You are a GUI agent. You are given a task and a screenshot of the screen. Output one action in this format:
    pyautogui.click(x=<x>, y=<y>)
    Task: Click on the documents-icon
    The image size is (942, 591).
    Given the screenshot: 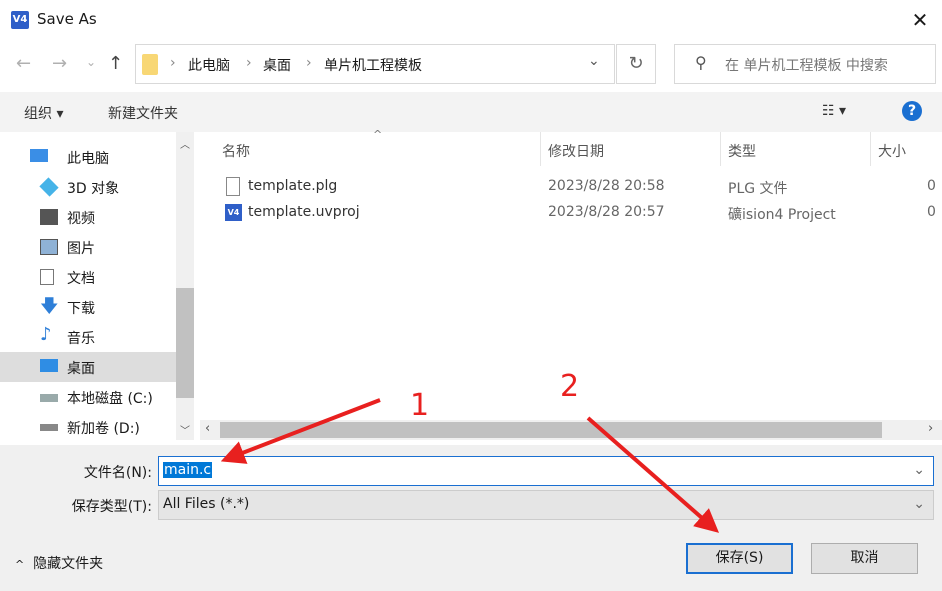 What is the action you would take?
    pyautogui.click(x=47, y=277)
    